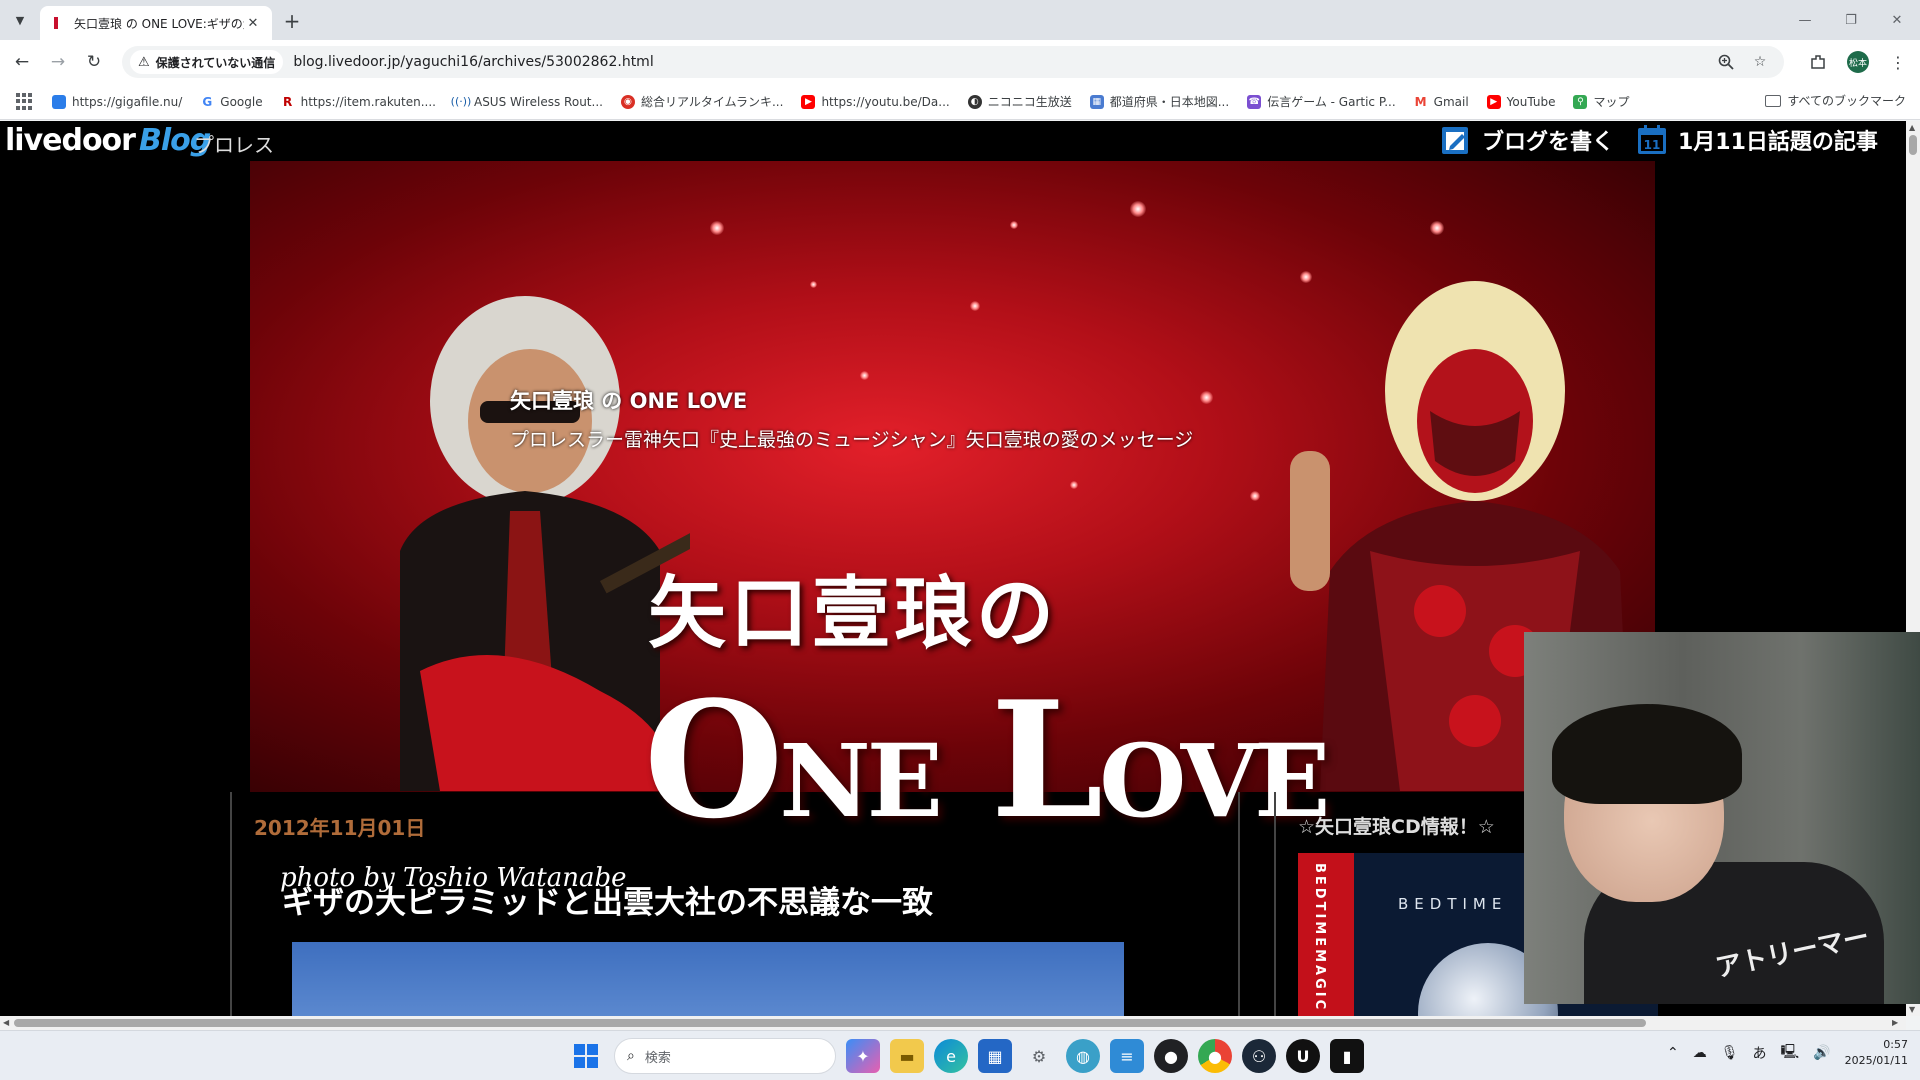  Describe the element at coordinates (1773, 100) in the screenshot. I see `folder-icon` at that location.